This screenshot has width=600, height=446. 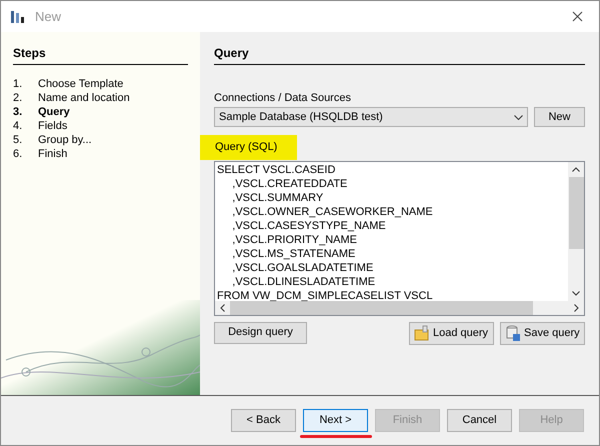 What do you see at coordinates (68, 84) in the screenshot?
I see `step-item: 1. Choose Template` at bounding box center [68, 84].